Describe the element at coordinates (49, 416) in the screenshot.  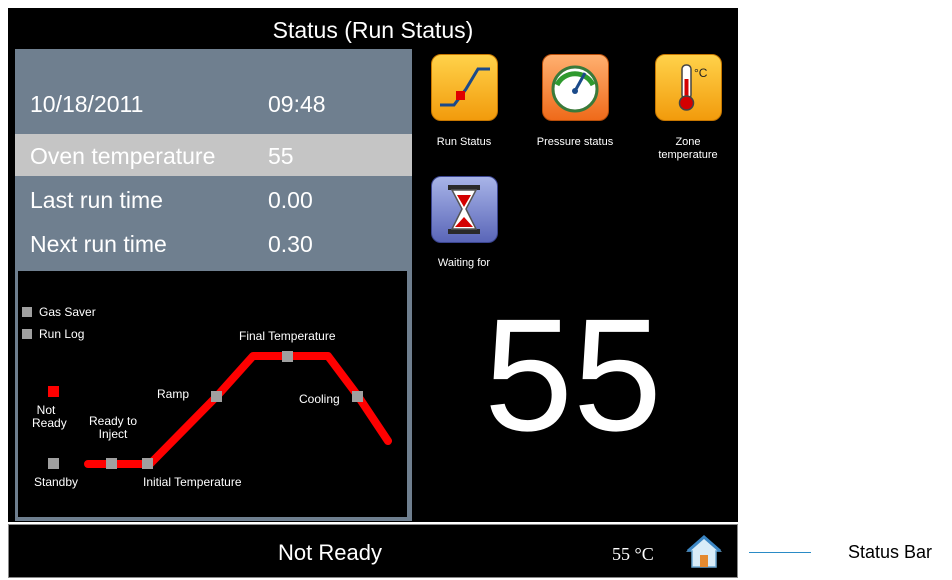
I see `not-ready-label: Not Ready` at that location.